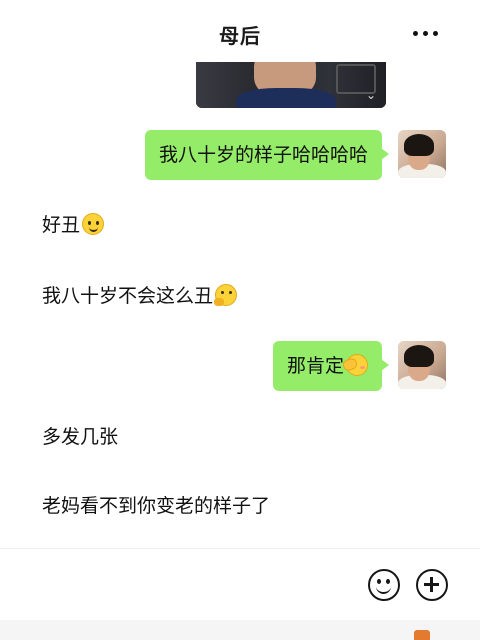 This screenshot has height=640, width=480. What do you see at coordinates (432, 585) in the screenshot?
I see `plus-circle-icon` at bounding box center [432, 585].